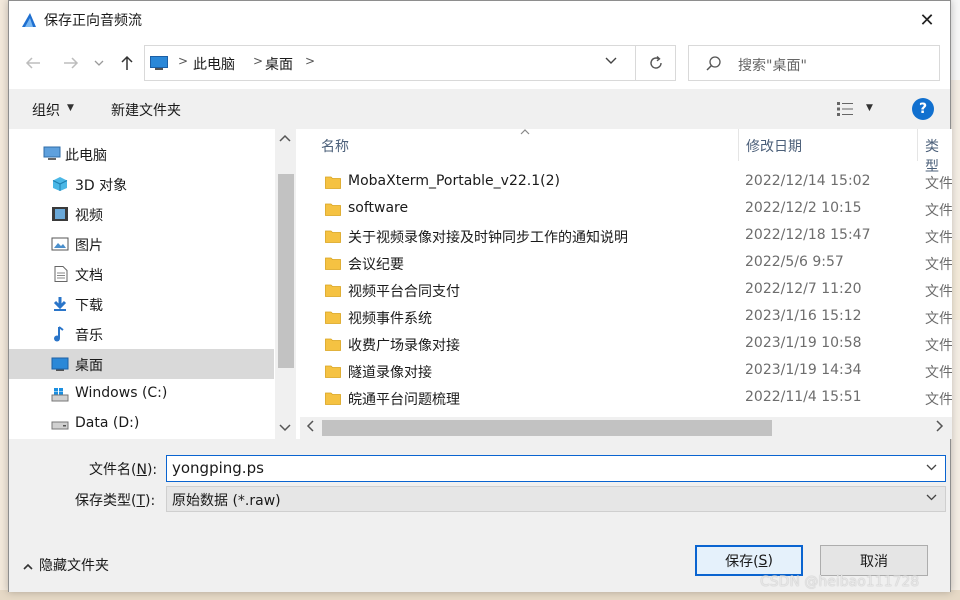 Image resolution: width=960 pixels, height=600 pixels. I want to click on file-date: 2022/12/2 10:15, so click(803, 208).